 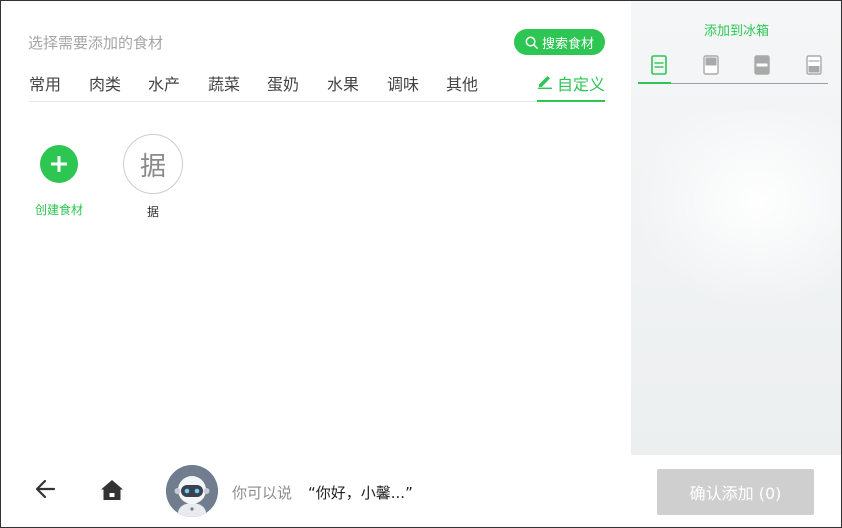 What do you see at coordinates (545, 82) in the screenshot?
I see `pencil-icon` at bounding box center [545, 82].